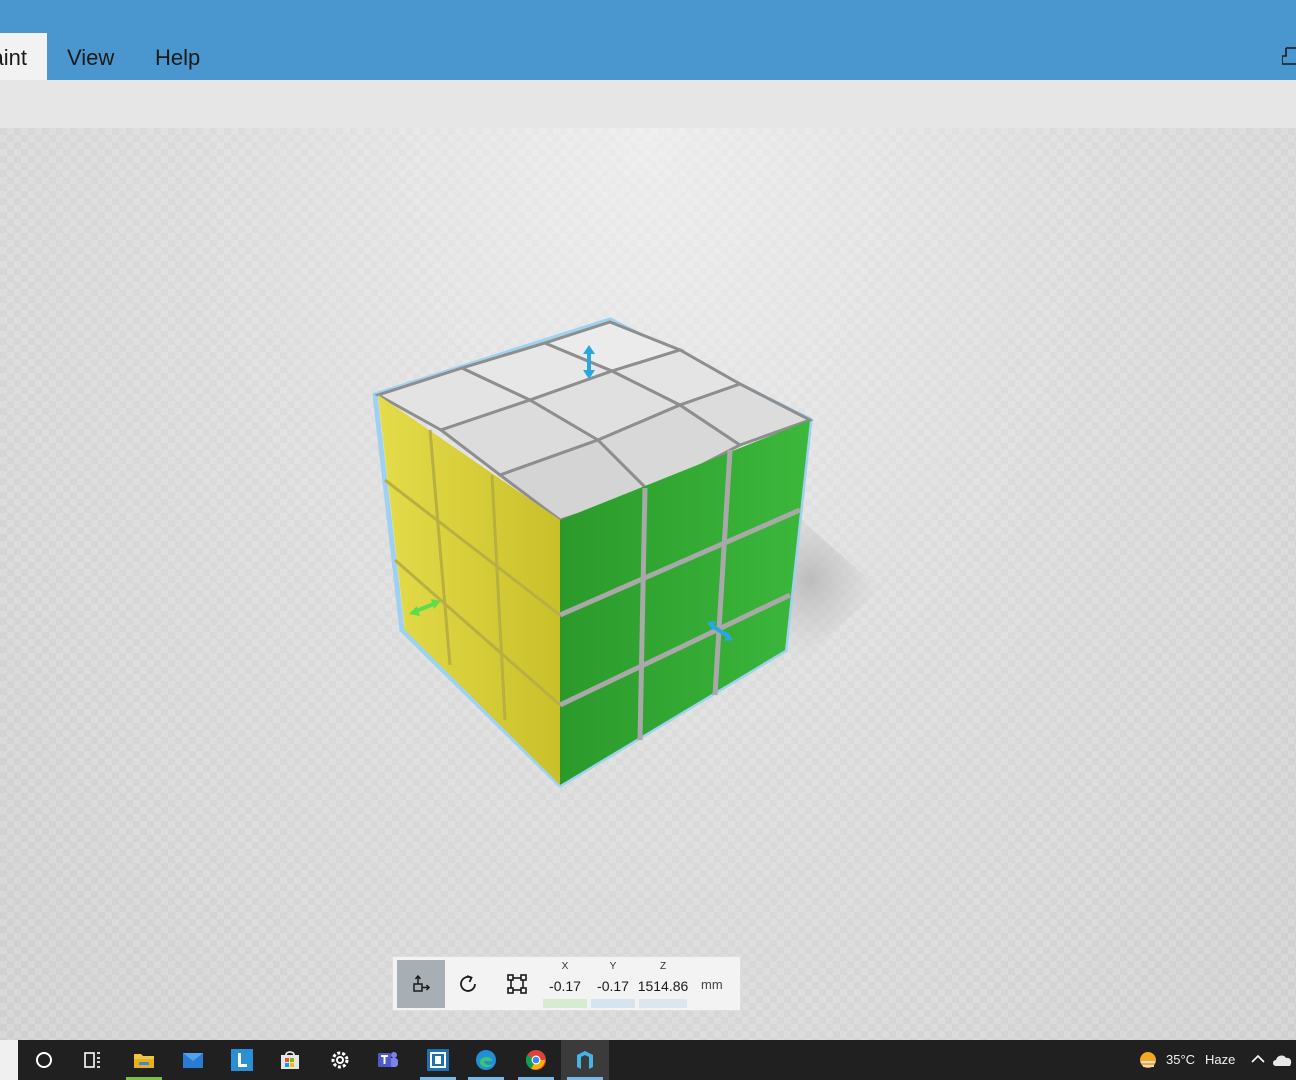 The width and height of the screenshot is (1296, 1080). I want to click on scale-icon, so click(517, 984).